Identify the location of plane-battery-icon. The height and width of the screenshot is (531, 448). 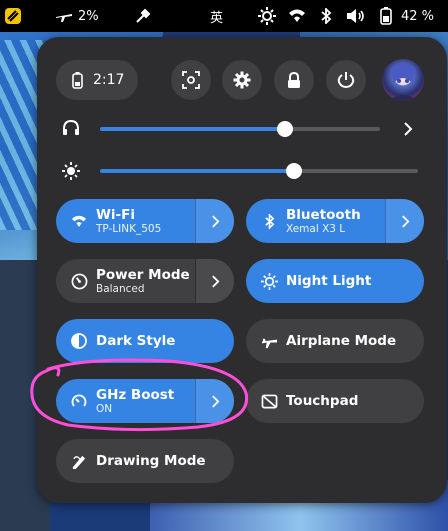
(64, 16).